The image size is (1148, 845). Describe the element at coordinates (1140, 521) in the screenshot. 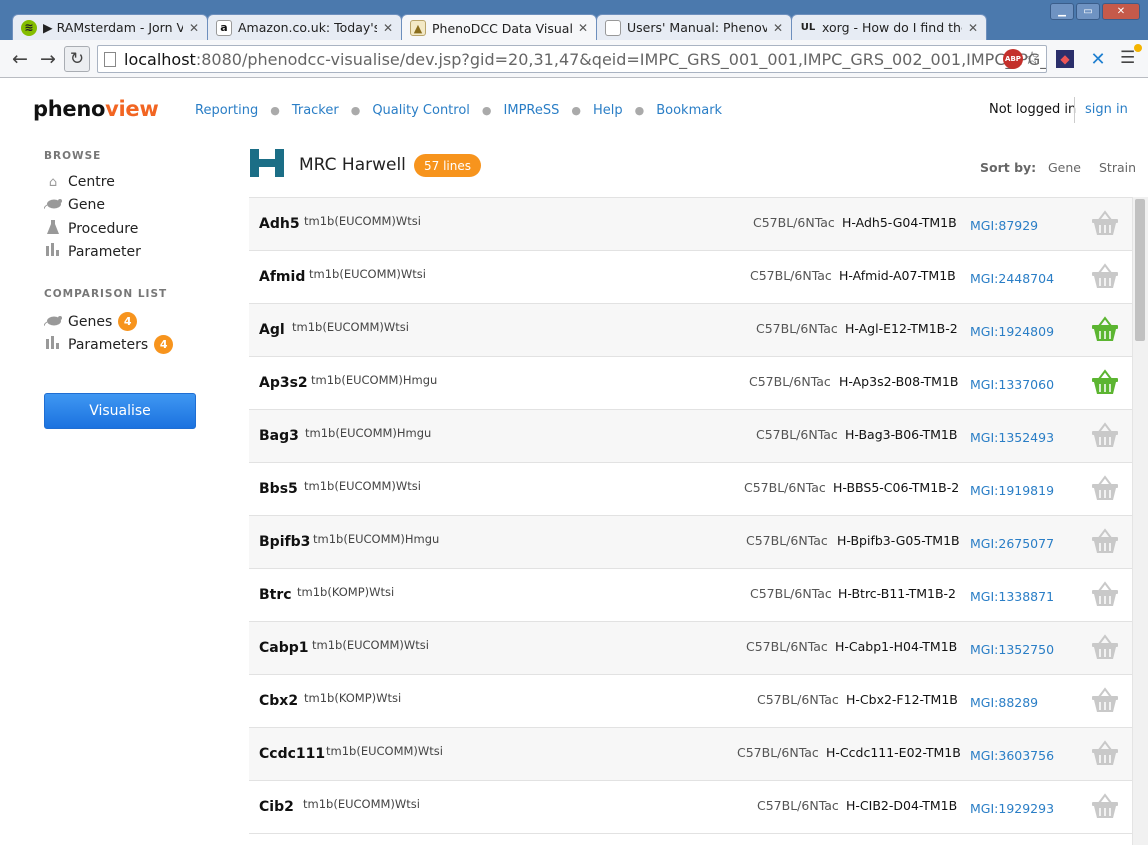

I see `list-scrollbar` at that location.